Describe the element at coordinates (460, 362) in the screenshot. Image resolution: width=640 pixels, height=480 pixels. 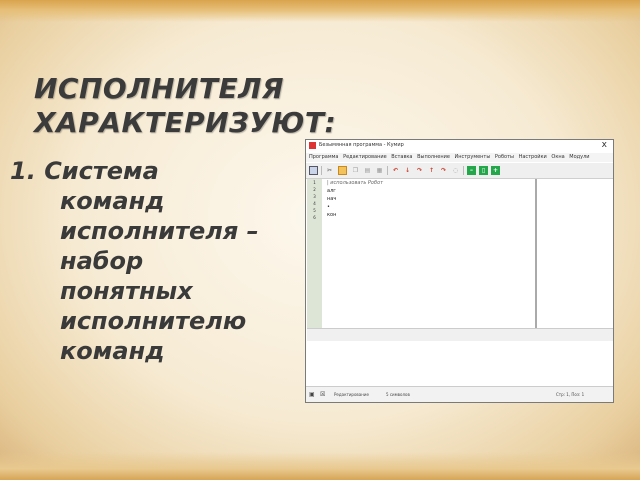
I see `console-pane` at that location.